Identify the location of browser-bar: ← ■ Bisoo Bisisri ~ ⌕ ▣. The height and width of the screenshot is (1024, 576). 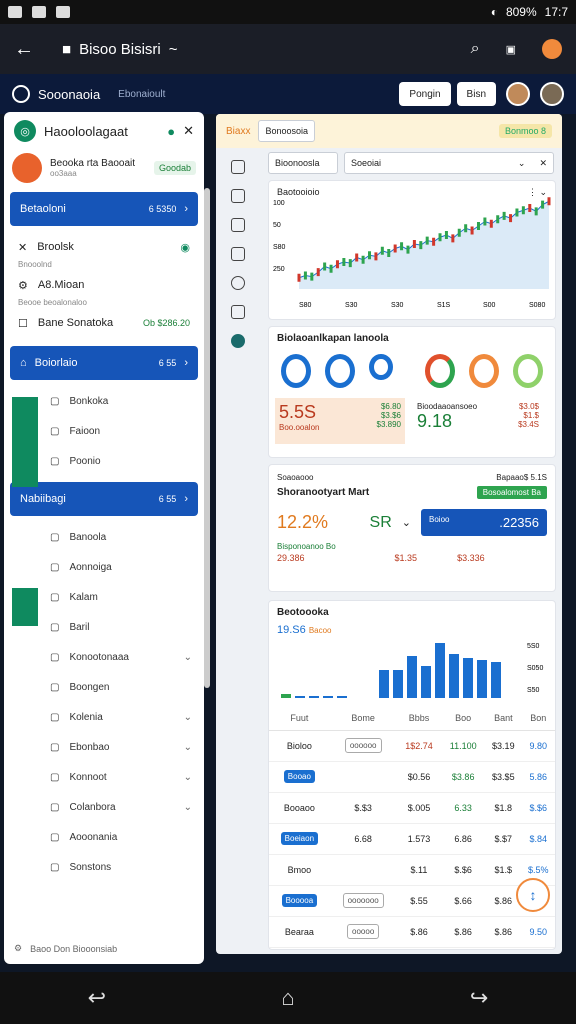
(288, 49).